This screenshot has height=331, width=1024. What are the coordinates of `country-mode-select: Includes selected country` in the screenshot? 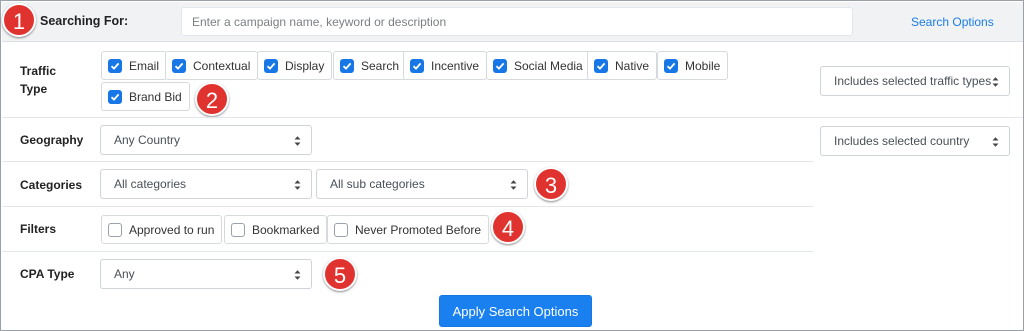 It's located at (915, 141).